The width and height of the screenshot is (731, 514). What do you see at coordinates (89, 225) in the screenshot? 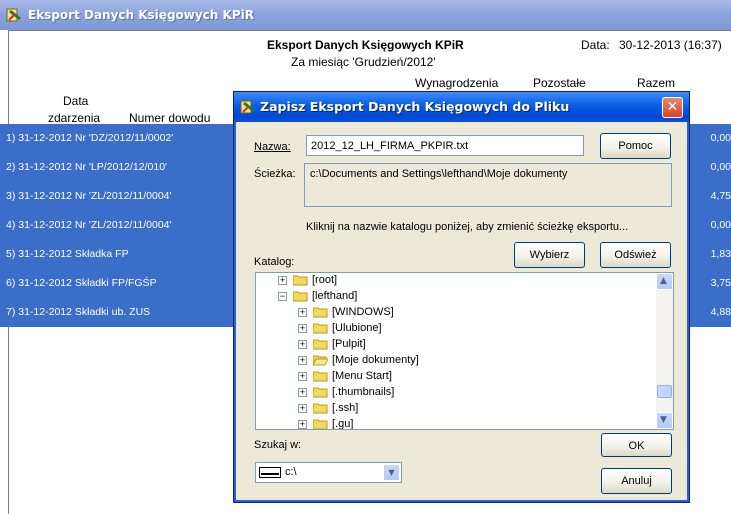
I see `row-text: 4) 31-12-2012 Nr 'ZL/2012/11/0004'` at bounding box center [89, 225].